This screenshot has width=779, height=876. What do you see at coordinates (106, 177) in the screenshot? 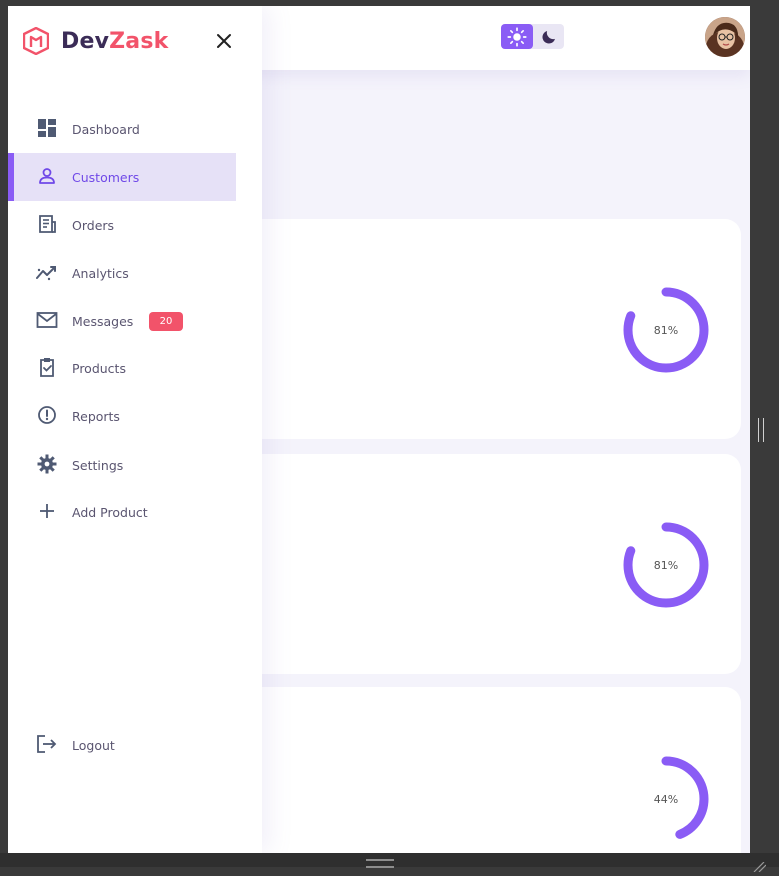
I see `sidebar-item-label: Customers` at bounding box center [106, 177].